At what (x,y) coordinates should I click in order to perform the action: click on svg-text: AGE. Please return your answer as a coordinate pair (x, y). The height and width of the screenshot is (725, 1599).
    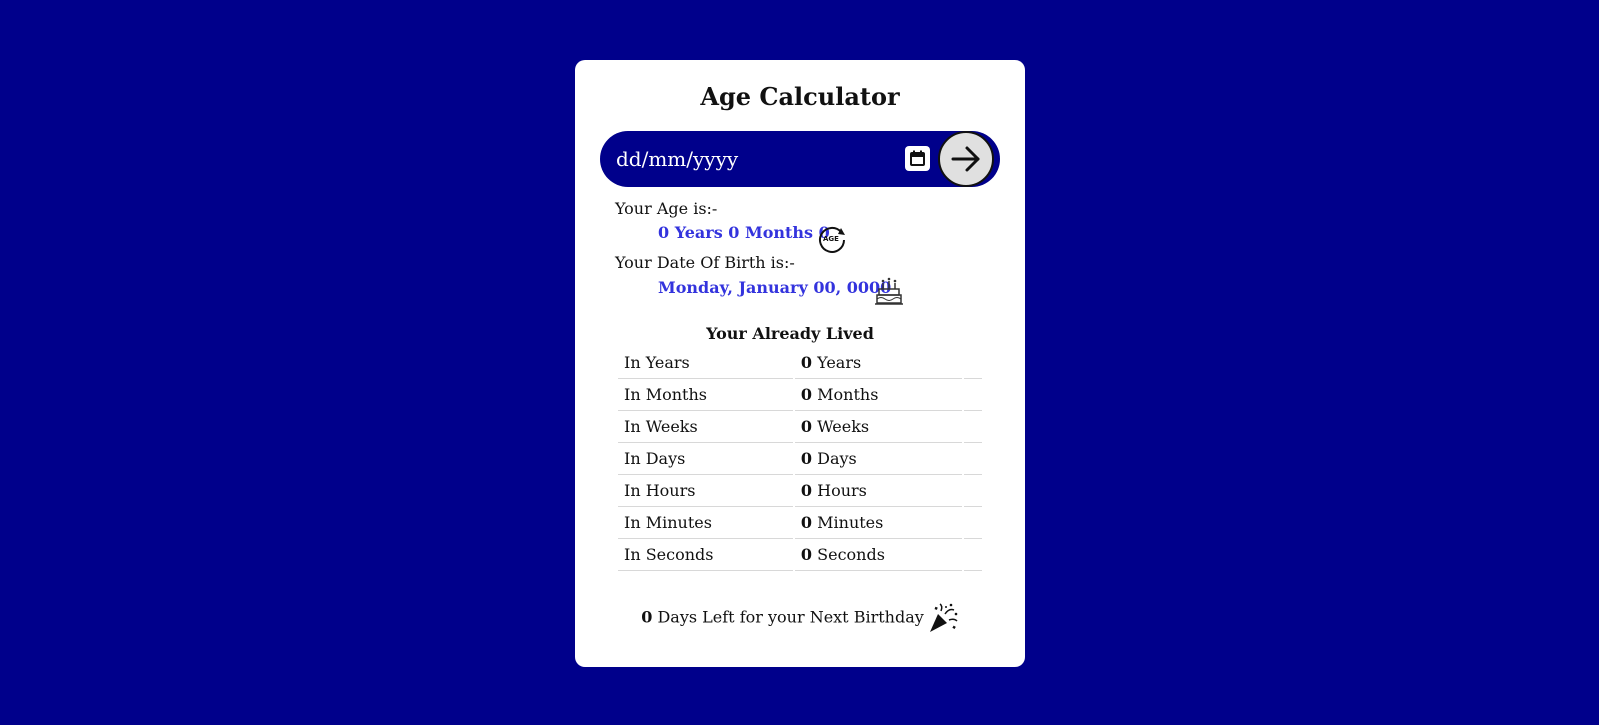
    Looking at the image, I should click on (831, 239).